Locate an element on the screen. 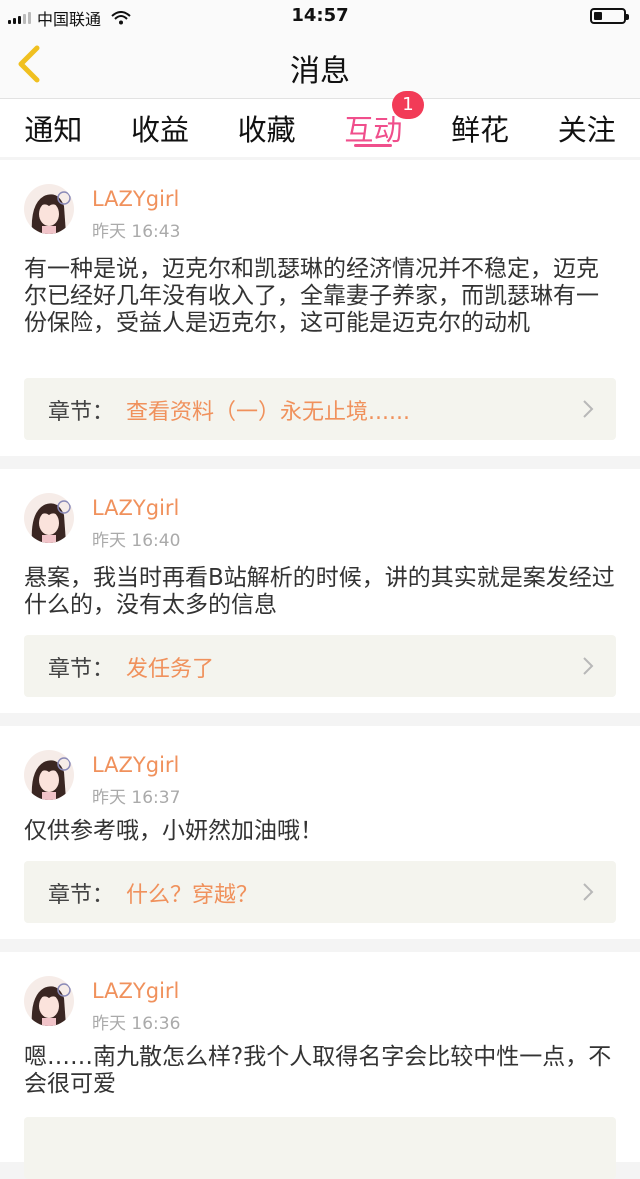 The width and height of the screenshot is (640, 1179). status-bar: 中国联通 14:57 is located at coordinates (320, 16).